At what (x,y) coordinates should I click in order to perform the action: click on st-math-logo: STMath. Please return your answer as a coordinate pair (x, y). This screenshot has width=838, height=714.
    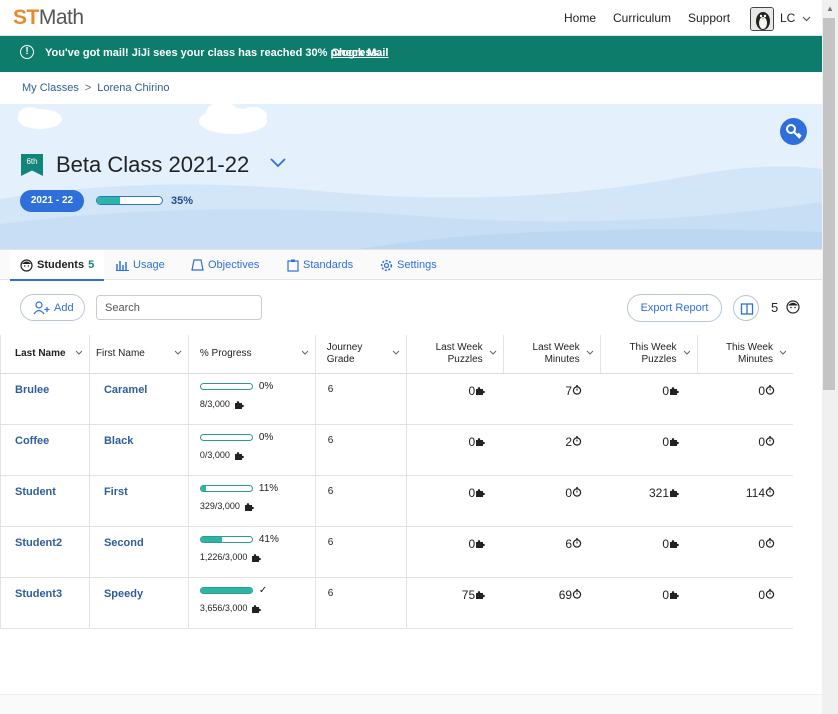
    Looking at the image, I should click on (48, 18).